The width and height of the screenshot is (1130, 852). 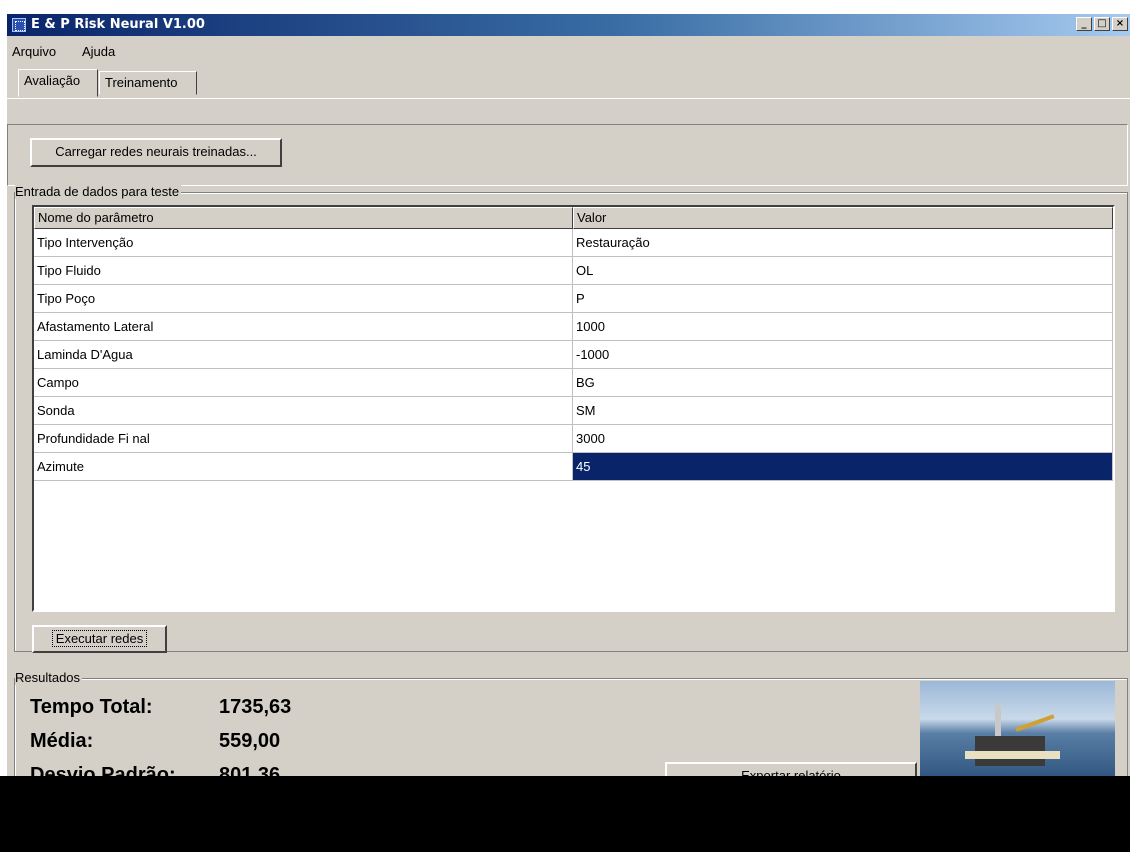 What do you see at coordinates (250, 741) in the screenshot?
I see `mean-value: 559,00` at bounding box center [250, 741].